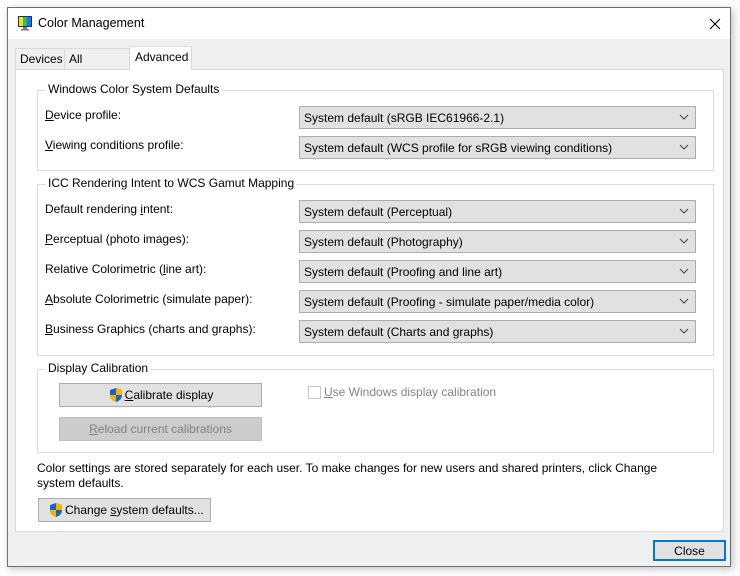  Describe the element at coordinates (40, 58) in the screenshot. I see `tab-devices: Devices` at that location.